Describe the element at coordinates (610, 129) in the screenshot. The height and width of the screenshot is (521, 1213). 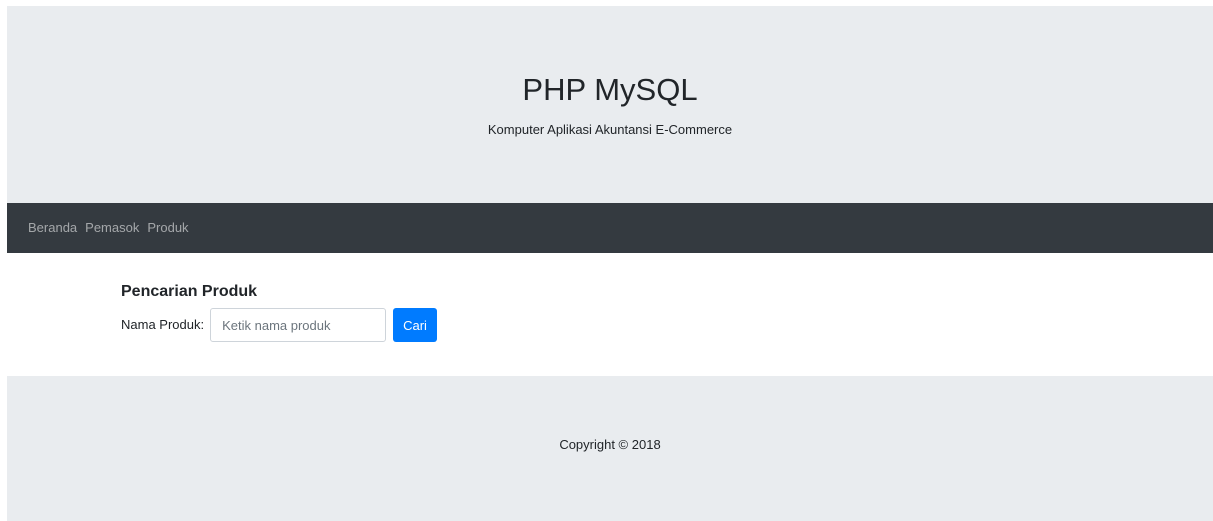
I see `page-subtitle: Komputer Aplikasi Akuntansi E-Commerce` at that location.